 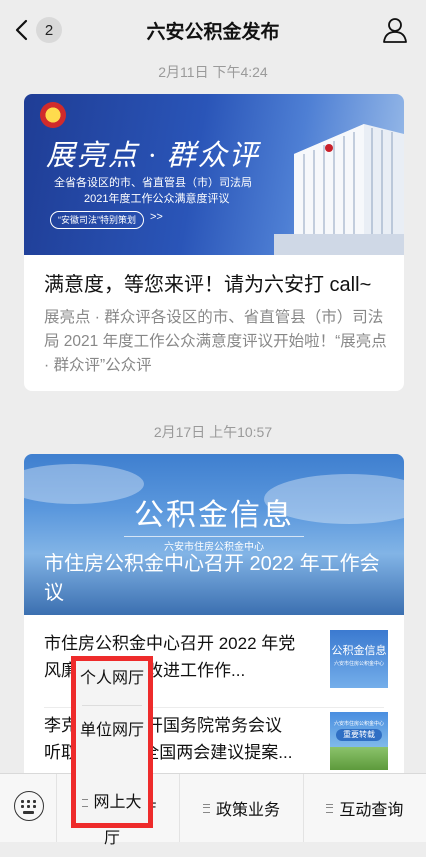 I want to click on keyboard-icon, so click(x=29, y=806).